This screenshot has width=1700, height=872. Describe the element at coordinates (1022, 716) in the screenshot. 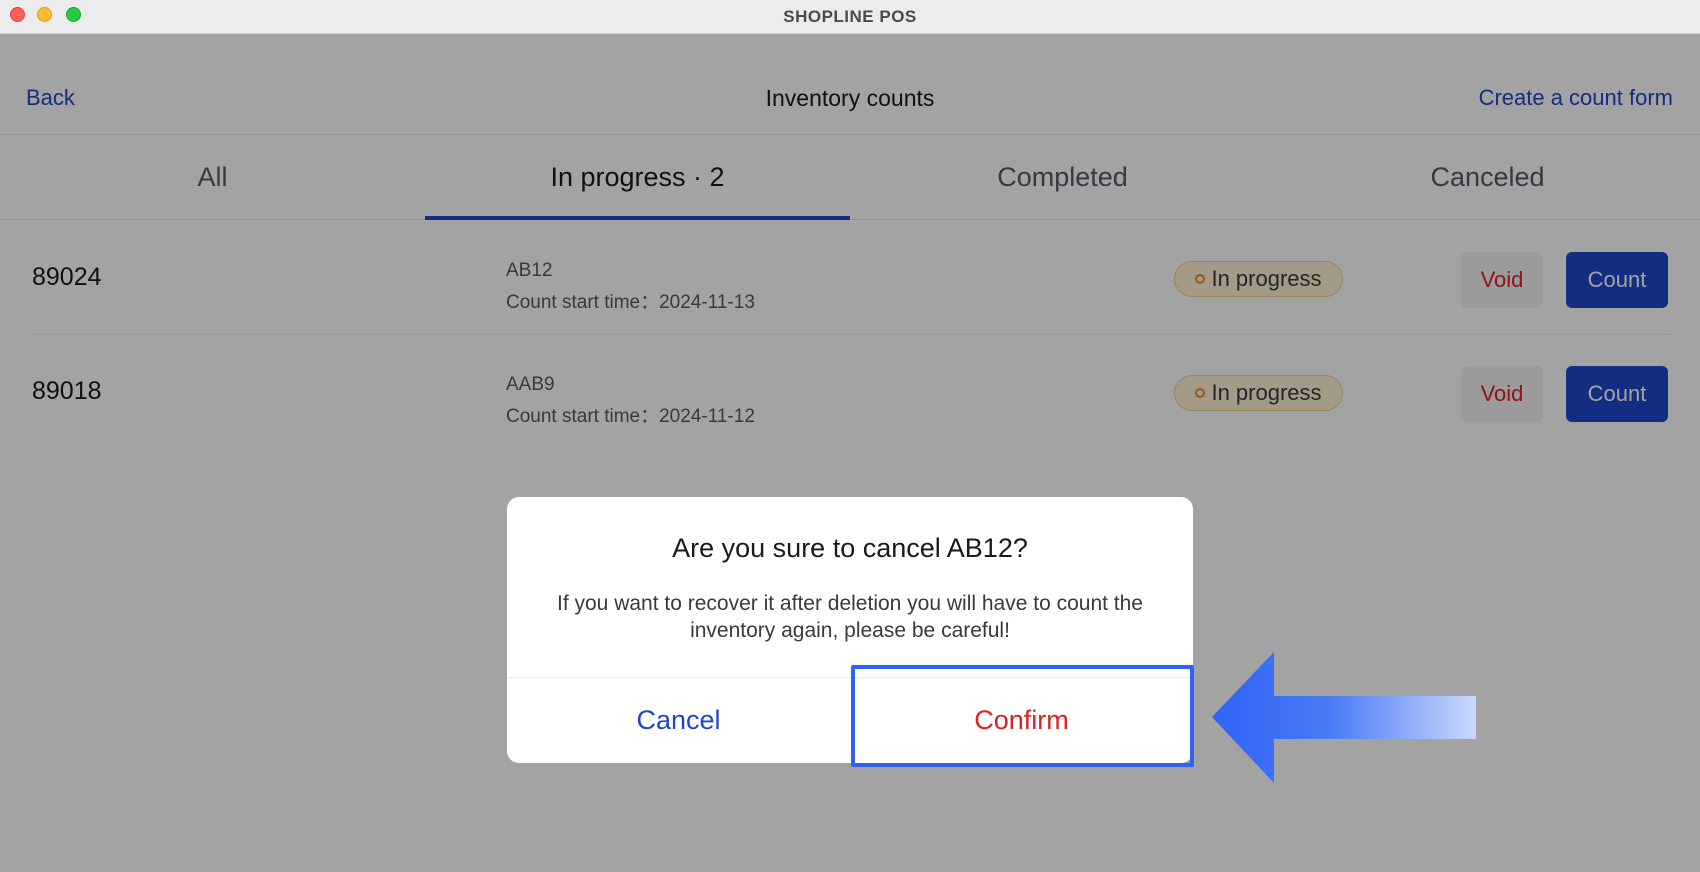

I see `confirm-highlight-box` at that location.